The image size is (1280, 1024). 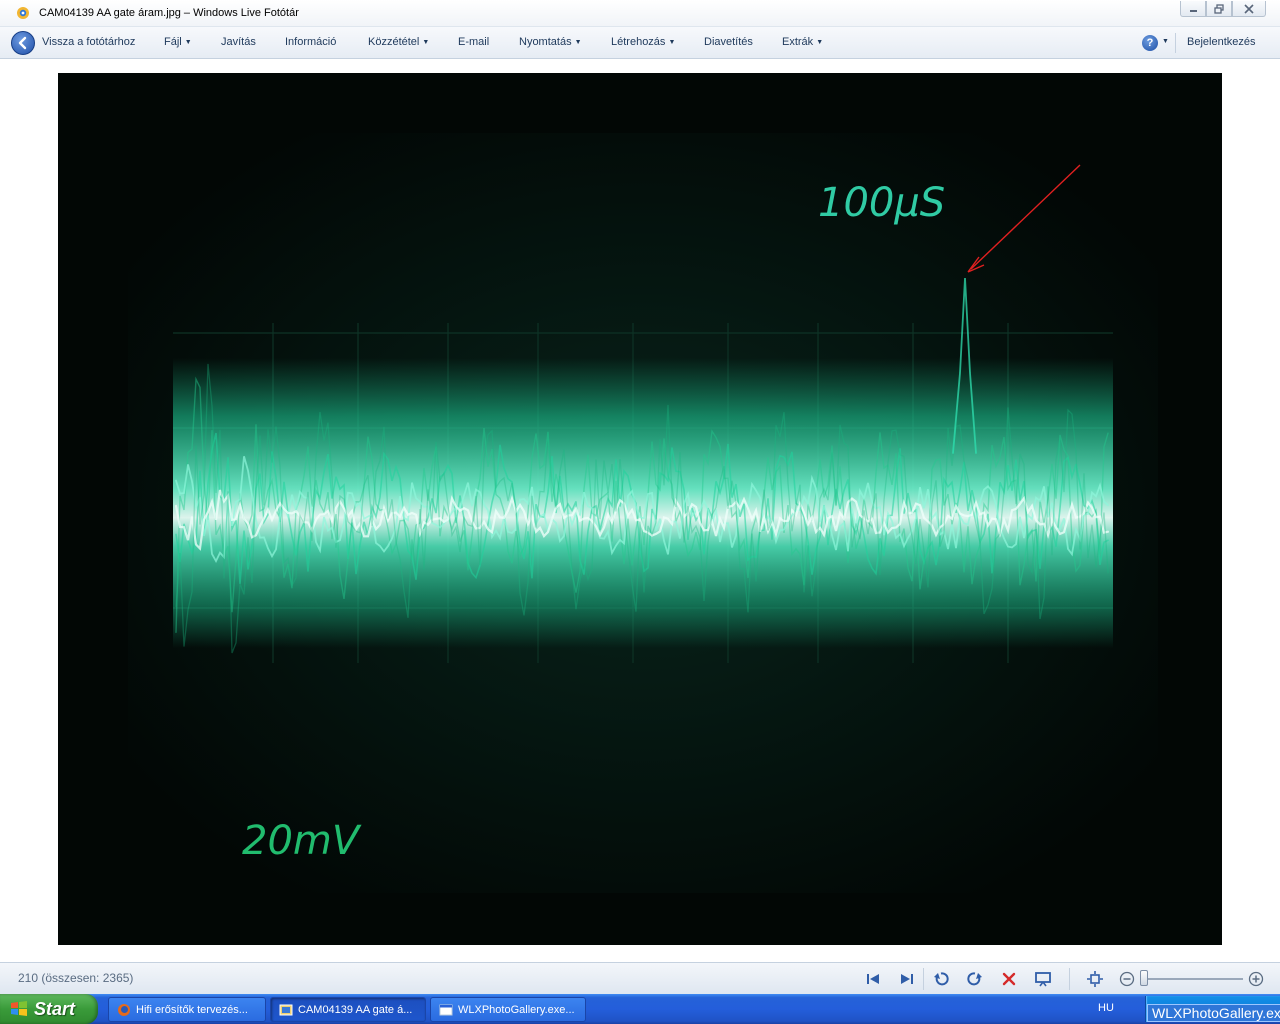 I want to click on delete-icon, so click(x=1009, y=979).